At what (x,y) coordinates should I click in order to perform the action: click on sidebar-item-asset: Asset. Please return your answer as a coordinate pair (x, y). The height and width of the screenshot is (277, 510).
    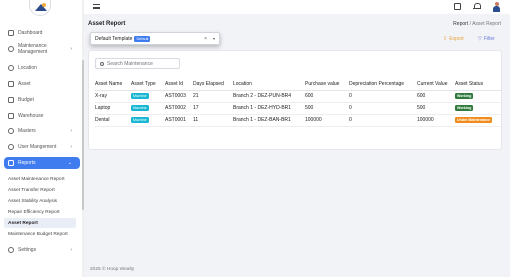
    Looking at the image, I should click on (42, 84).